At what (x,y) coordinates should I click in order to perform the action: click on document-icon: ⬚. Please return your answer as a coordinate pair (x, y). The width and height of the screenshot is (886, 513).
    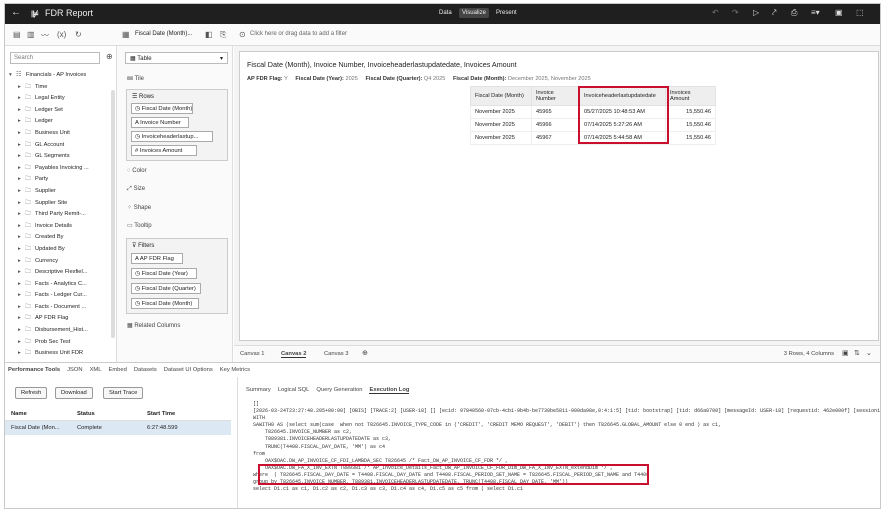
    Looking at the image, I should click on (860, 12).